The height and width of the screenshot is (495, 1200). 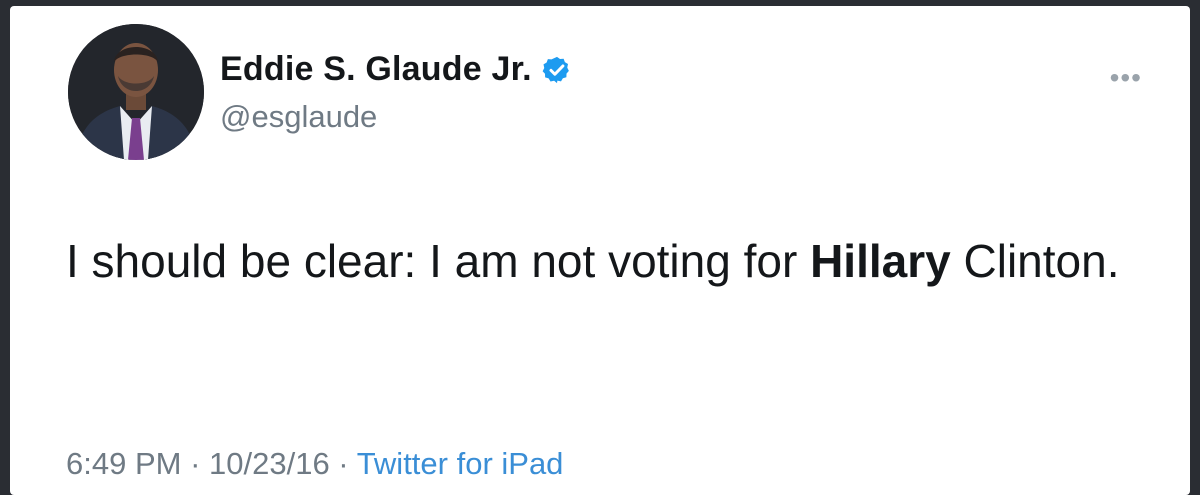 I want to click on tweet-time: 6:49 PM, so click(x=123, y=463).